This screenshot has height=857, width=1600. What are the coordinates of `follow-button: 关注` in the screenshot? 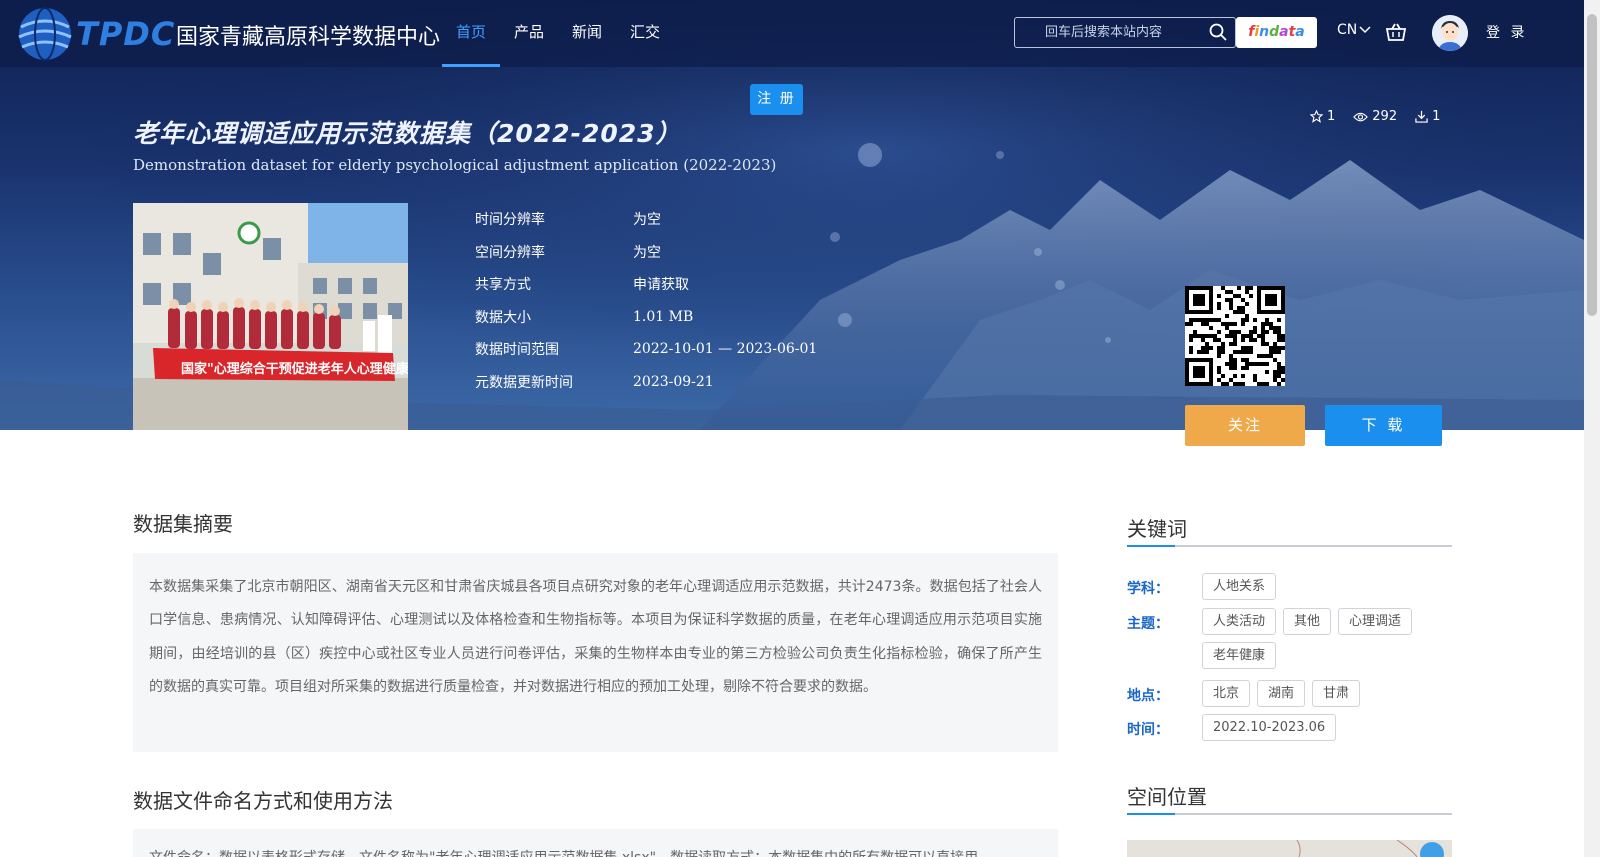 It's located at (1245, 425).